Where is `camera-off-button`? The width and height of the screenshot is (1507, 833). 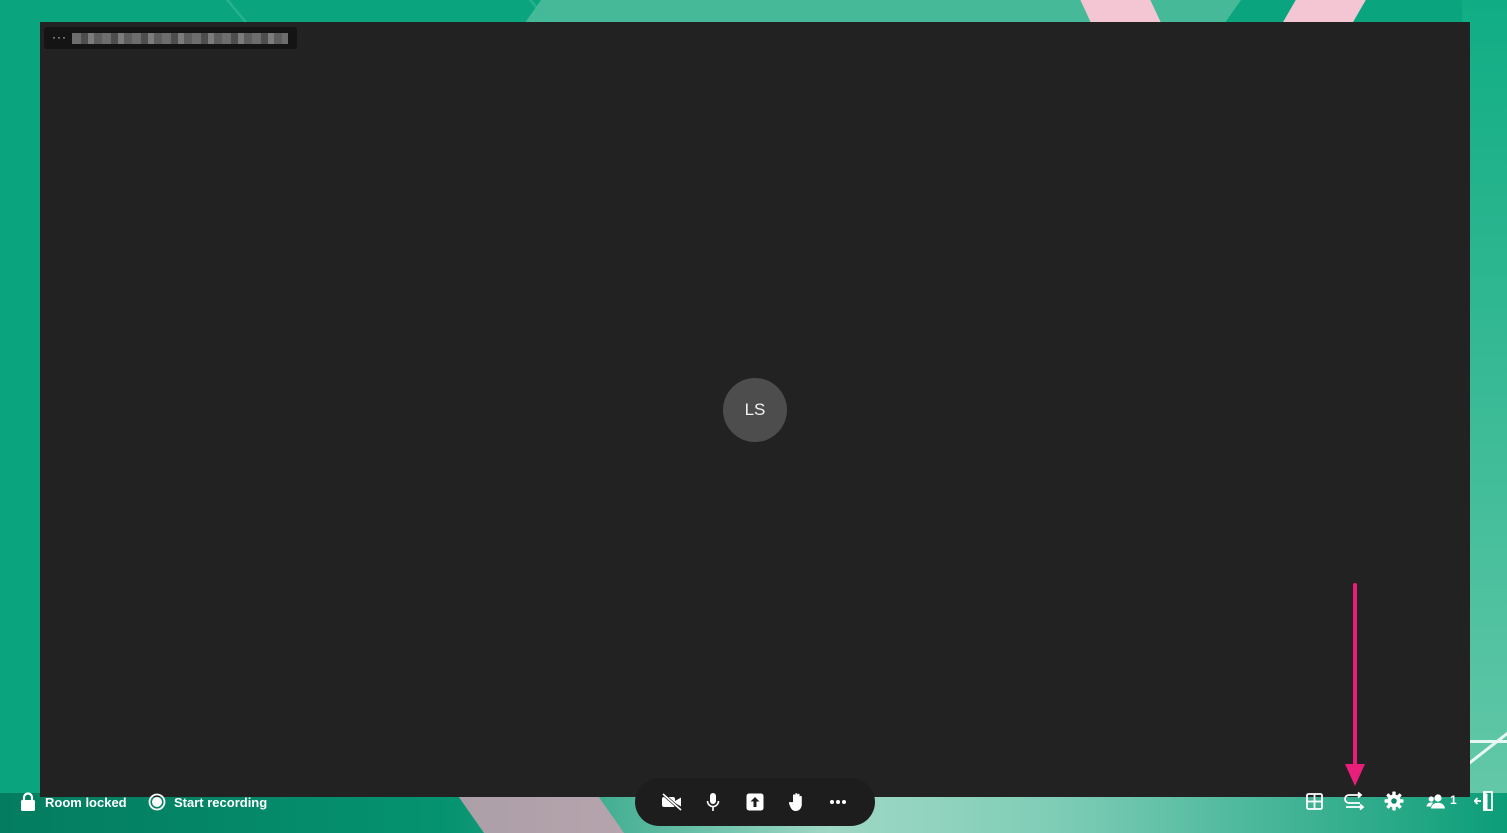
camera-off-button is located at coordinates (672, 802).